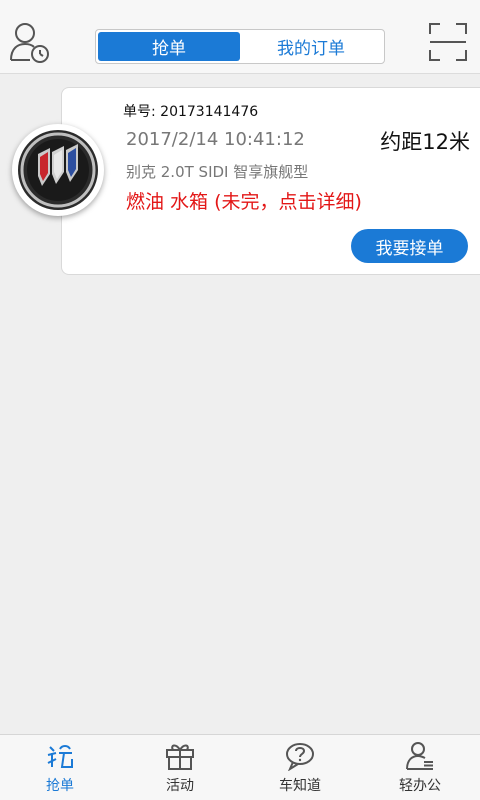  I want to click on order-tab-switch: 抢单 我的订单, so click(240, 46).